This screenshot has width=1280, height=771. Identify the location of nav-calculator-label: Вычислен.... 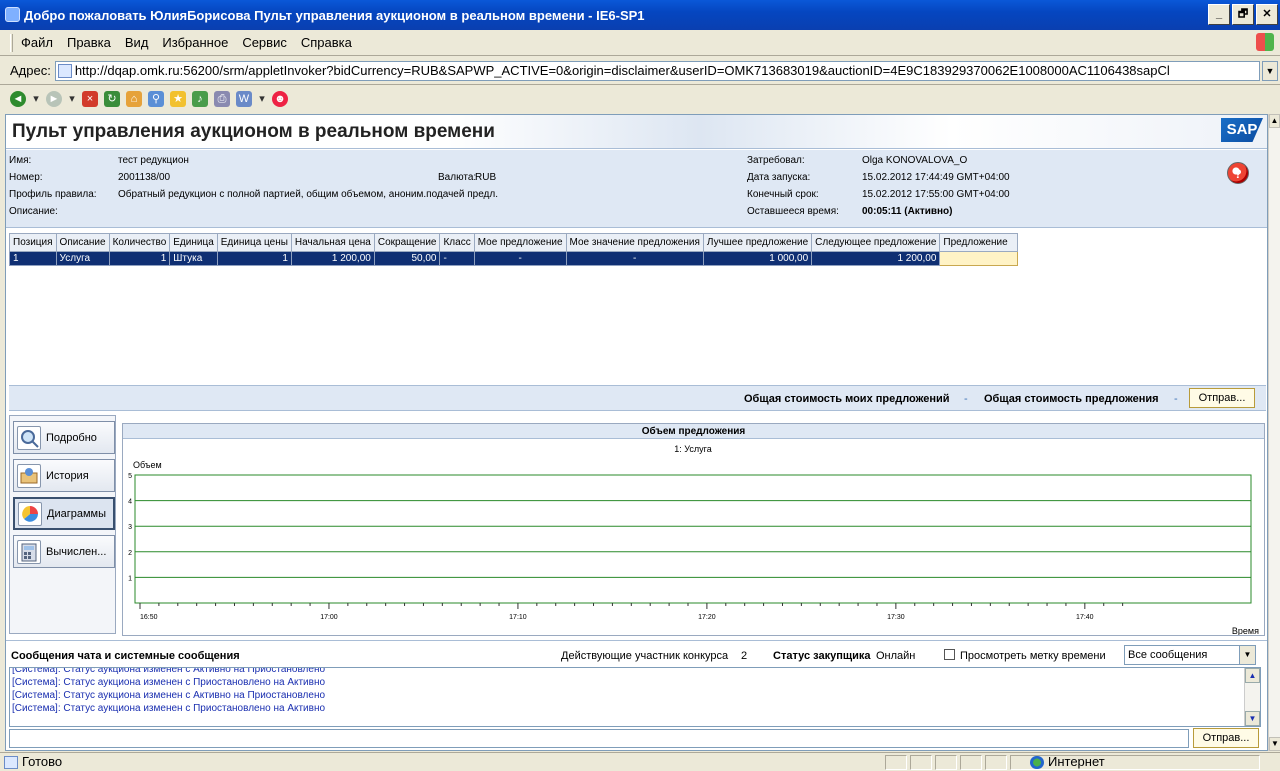
(76, 551).